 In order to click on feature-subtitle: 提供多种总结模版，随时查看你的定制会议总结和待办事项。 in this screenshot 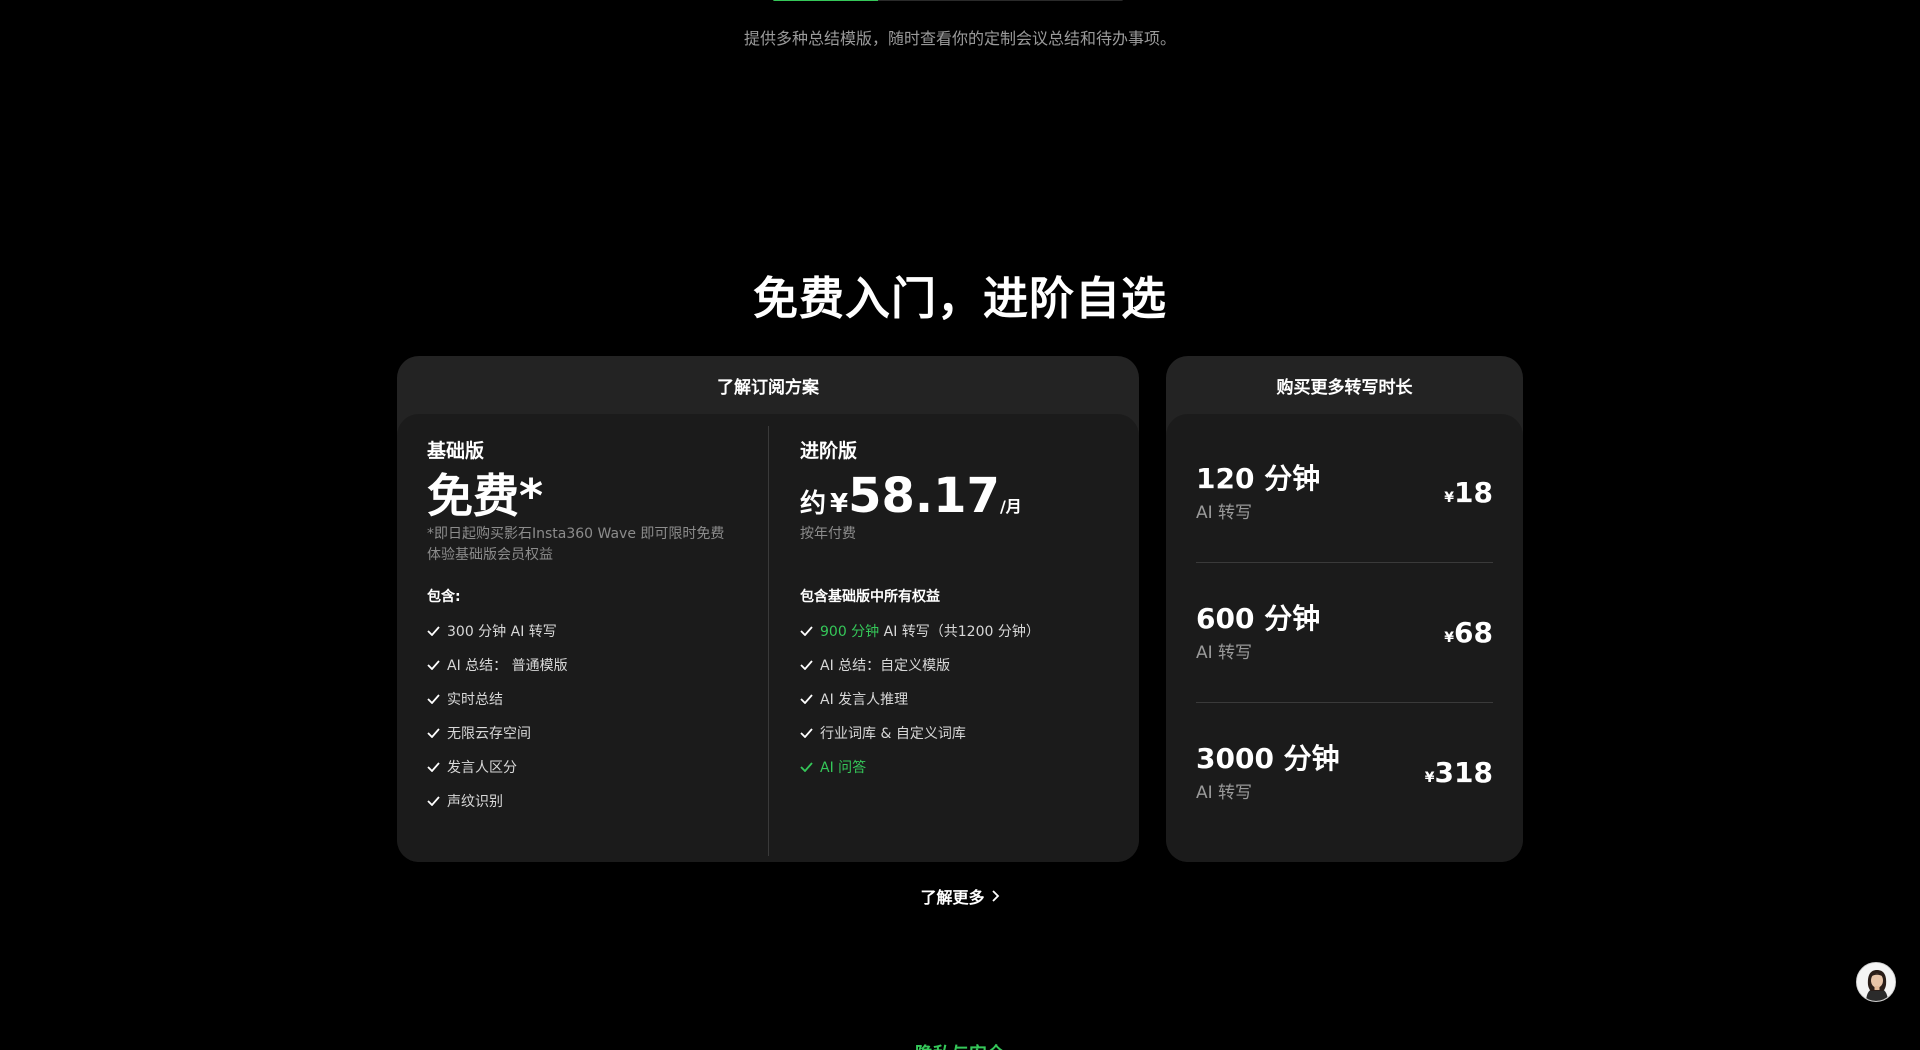, I will do `click(959, 38)`.